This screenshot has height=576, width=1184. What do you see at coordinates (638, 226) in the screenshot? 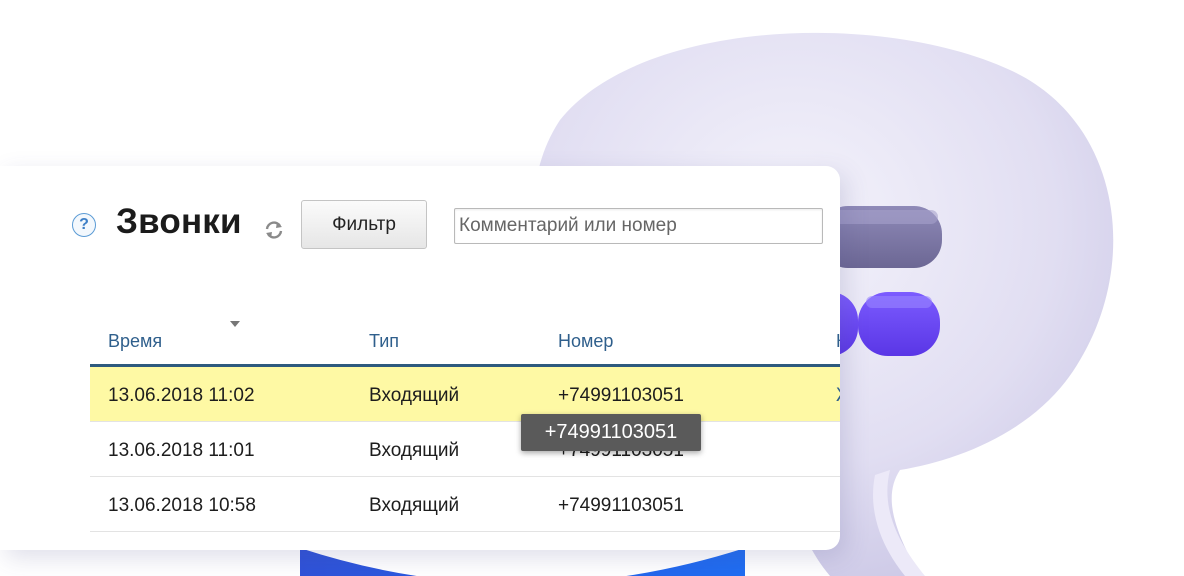
I see `search-input` at bounding box center [638, 226].